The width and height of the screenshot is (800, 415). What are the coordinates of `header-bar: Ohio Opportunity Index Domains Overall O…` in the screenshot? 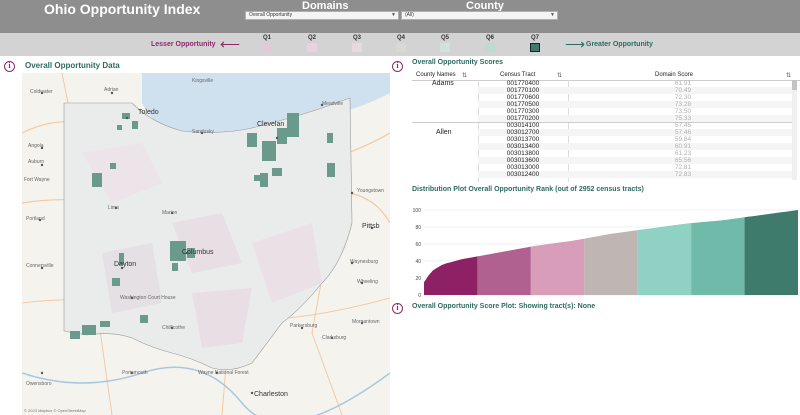 It's located at (400, 16).